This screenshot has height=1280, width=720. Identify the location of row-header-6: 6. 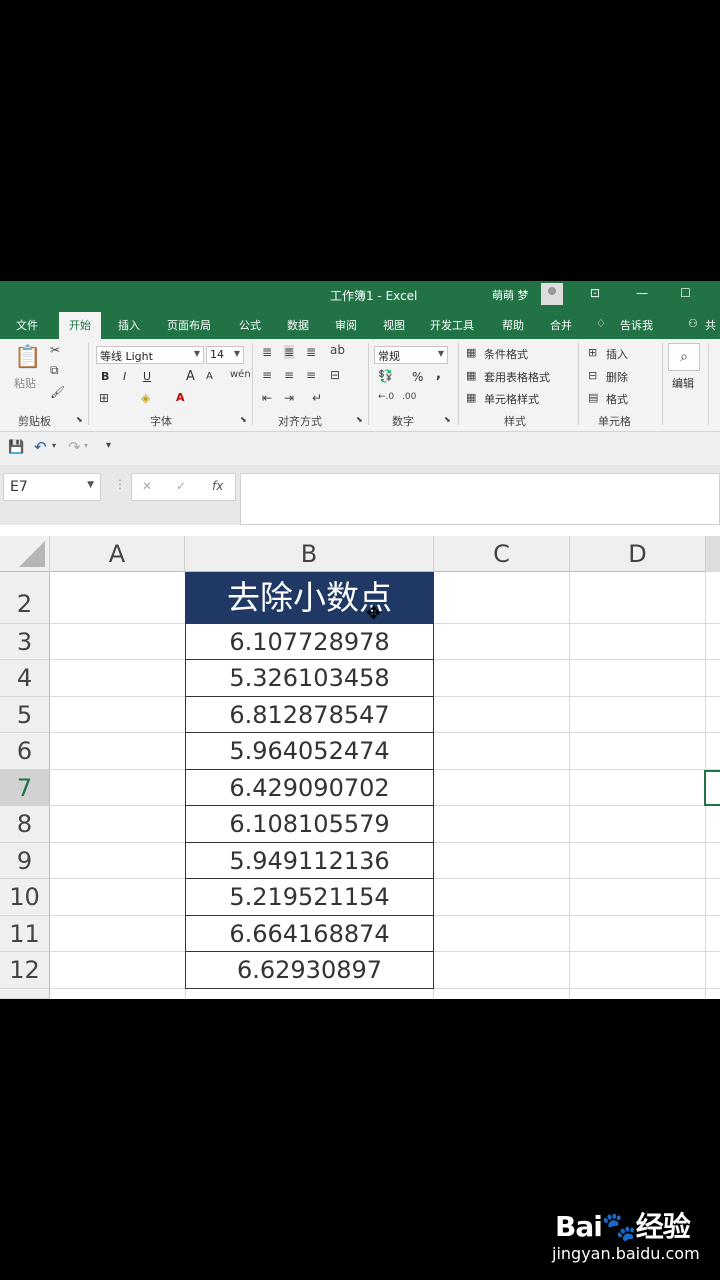
(25, 751).